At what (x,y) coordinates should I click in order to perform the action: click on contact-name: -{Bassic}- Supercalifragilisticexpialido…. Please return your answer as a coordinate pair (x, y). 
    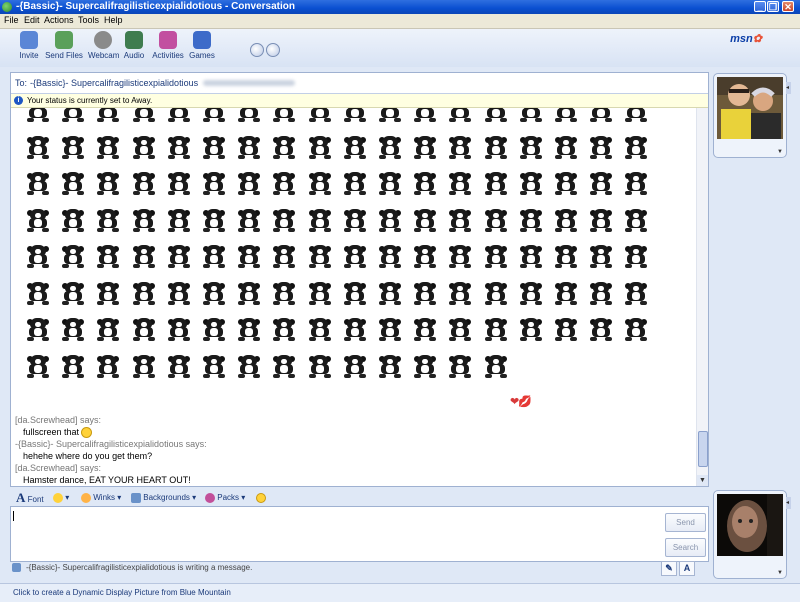
    Looking at the image, I should click on (114, 83).